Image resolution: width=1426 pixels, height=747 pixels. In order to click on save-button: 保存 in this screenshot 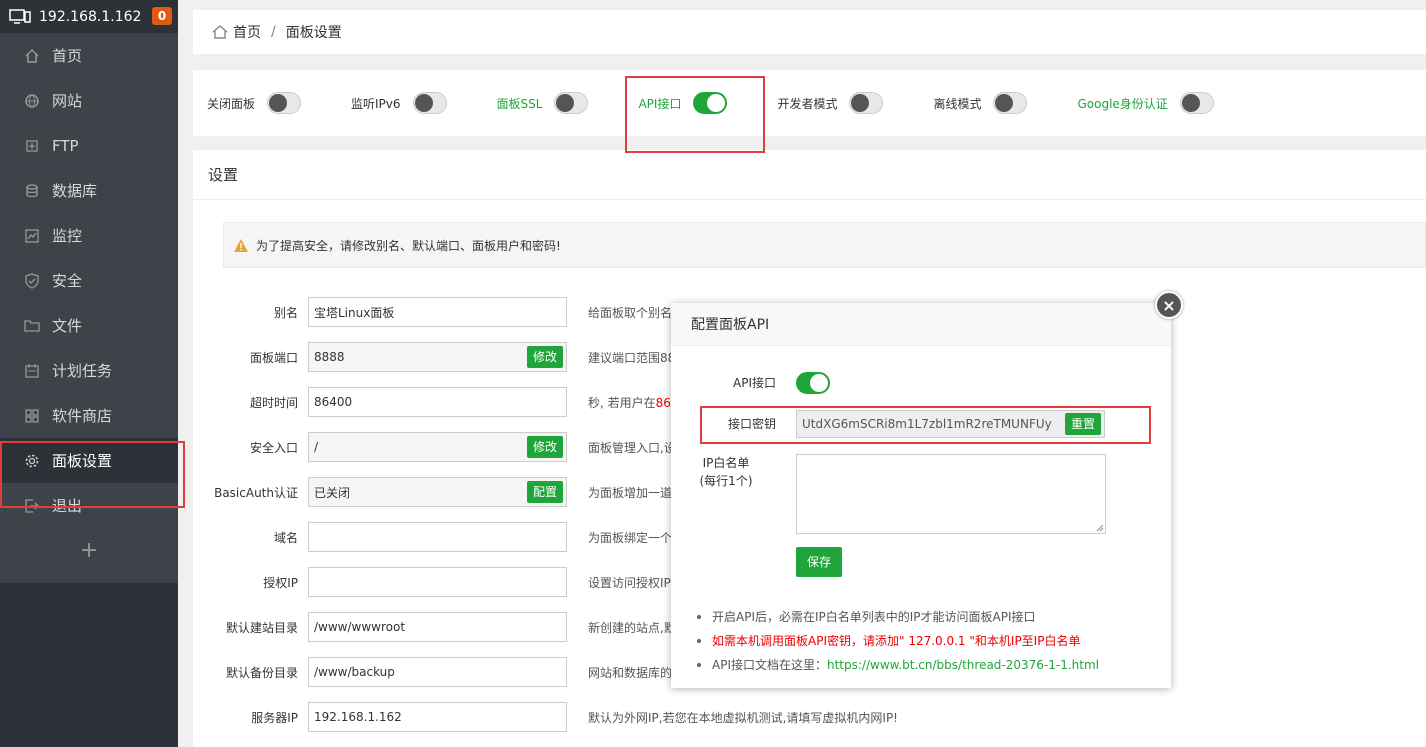, I will do `click(819, 562)`.